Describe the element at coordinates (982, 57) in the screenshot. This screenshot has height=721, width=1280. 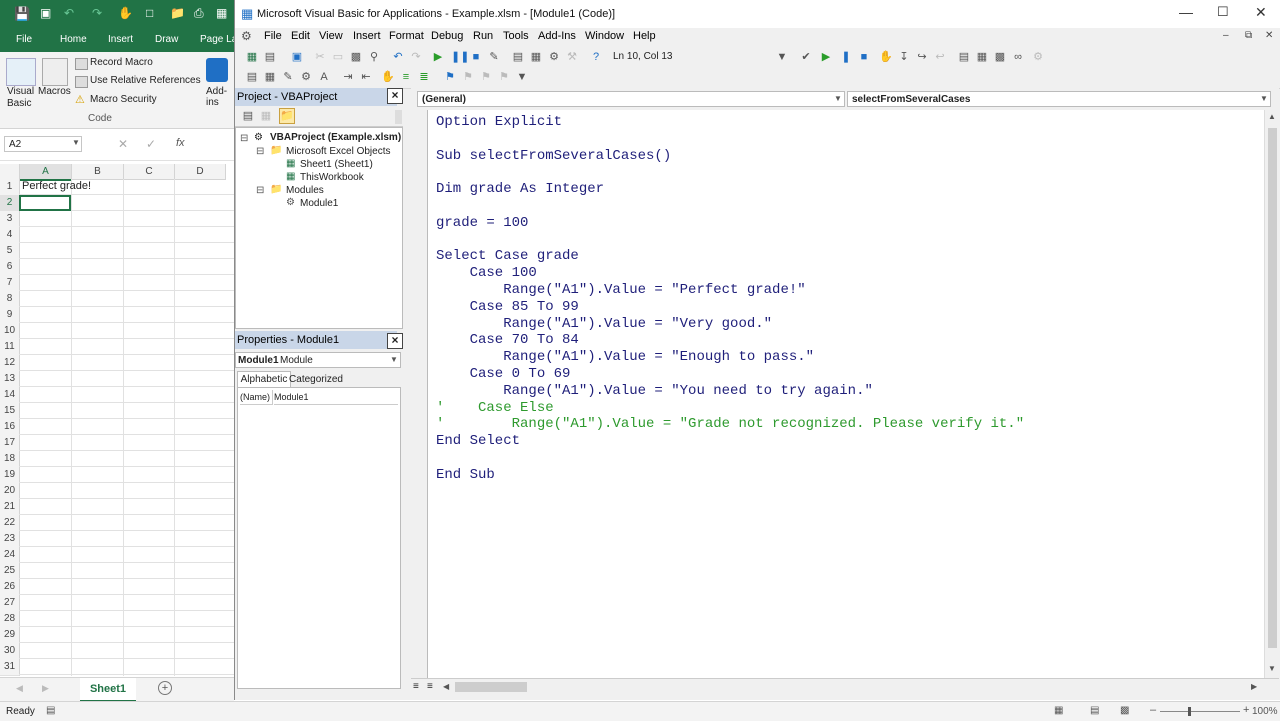
I see `immediate-window-icon: ▦` at that location.